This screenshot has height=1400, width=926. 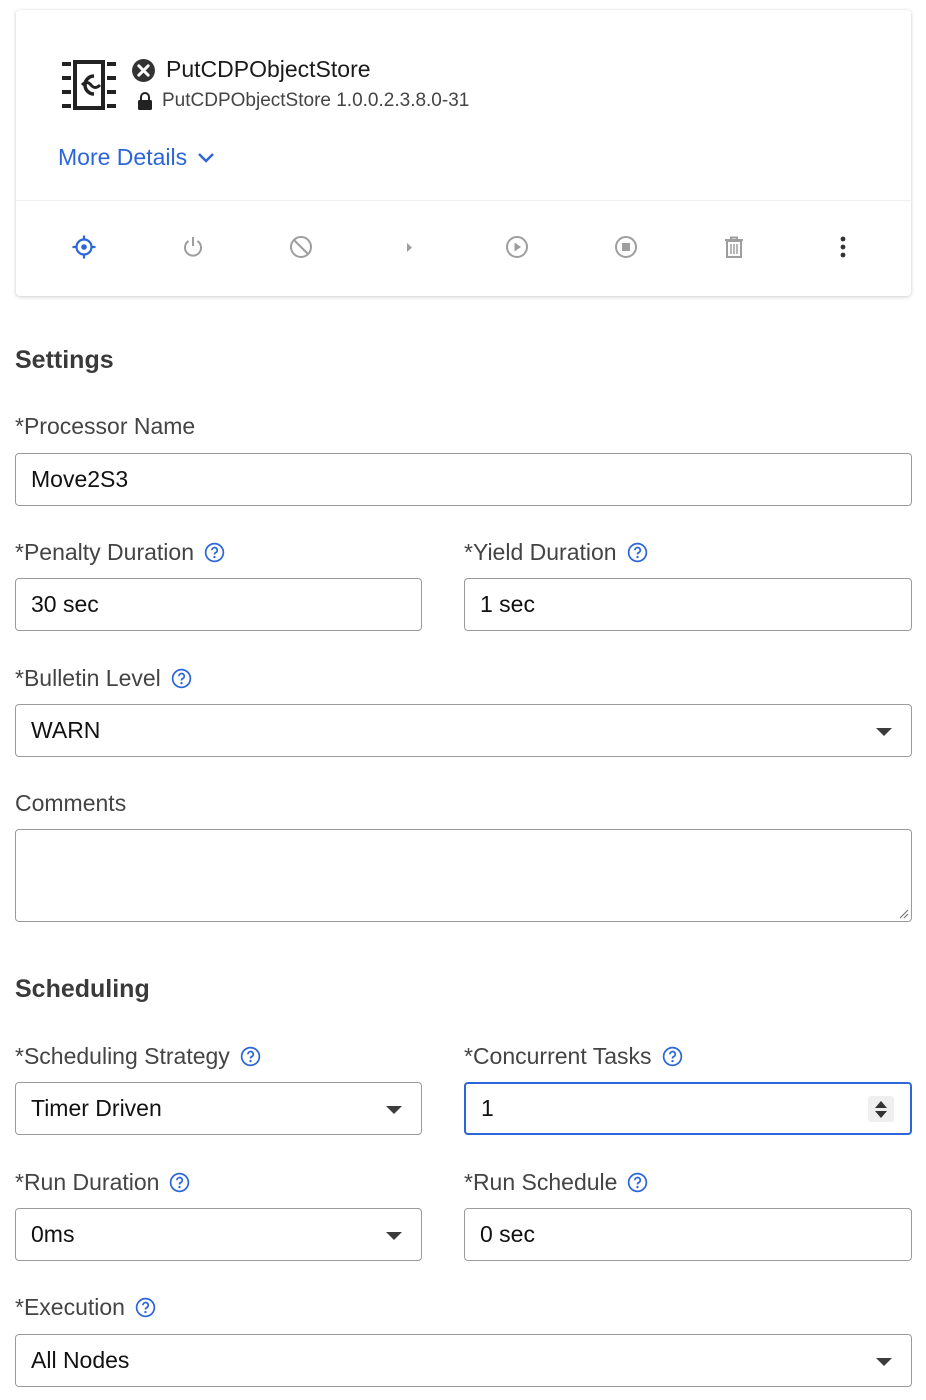 I want to click on delete-button, so click(x=734, y=247).